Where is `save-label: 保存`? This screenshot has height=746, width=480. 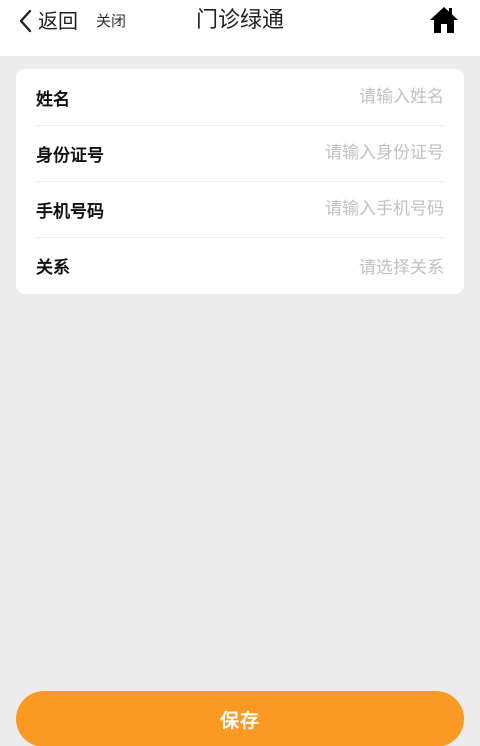 save-label: 保存 is located at coordinates (239, 721).